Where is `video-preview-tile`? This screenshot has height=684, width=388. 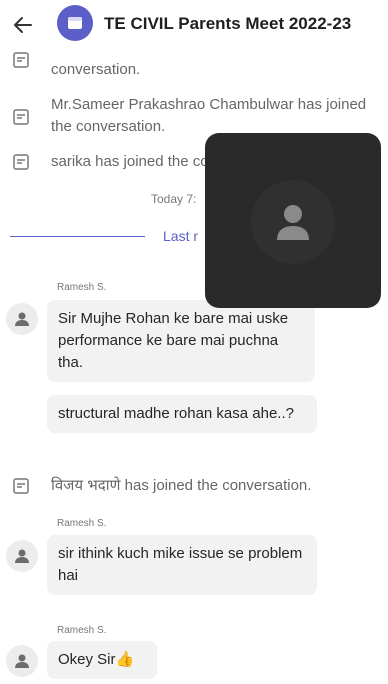 video-preview-tile is located at coordinates (293, 220).